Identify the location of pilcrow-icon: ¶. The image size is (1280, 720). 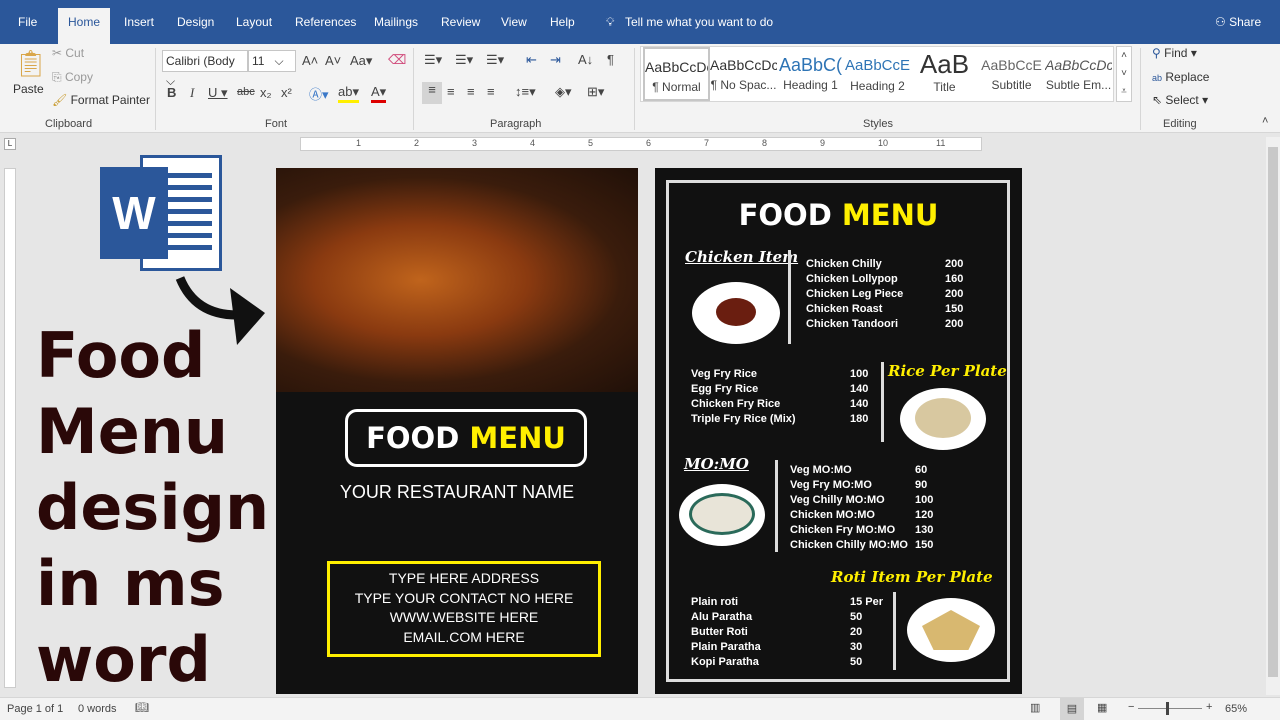
(610, 59).